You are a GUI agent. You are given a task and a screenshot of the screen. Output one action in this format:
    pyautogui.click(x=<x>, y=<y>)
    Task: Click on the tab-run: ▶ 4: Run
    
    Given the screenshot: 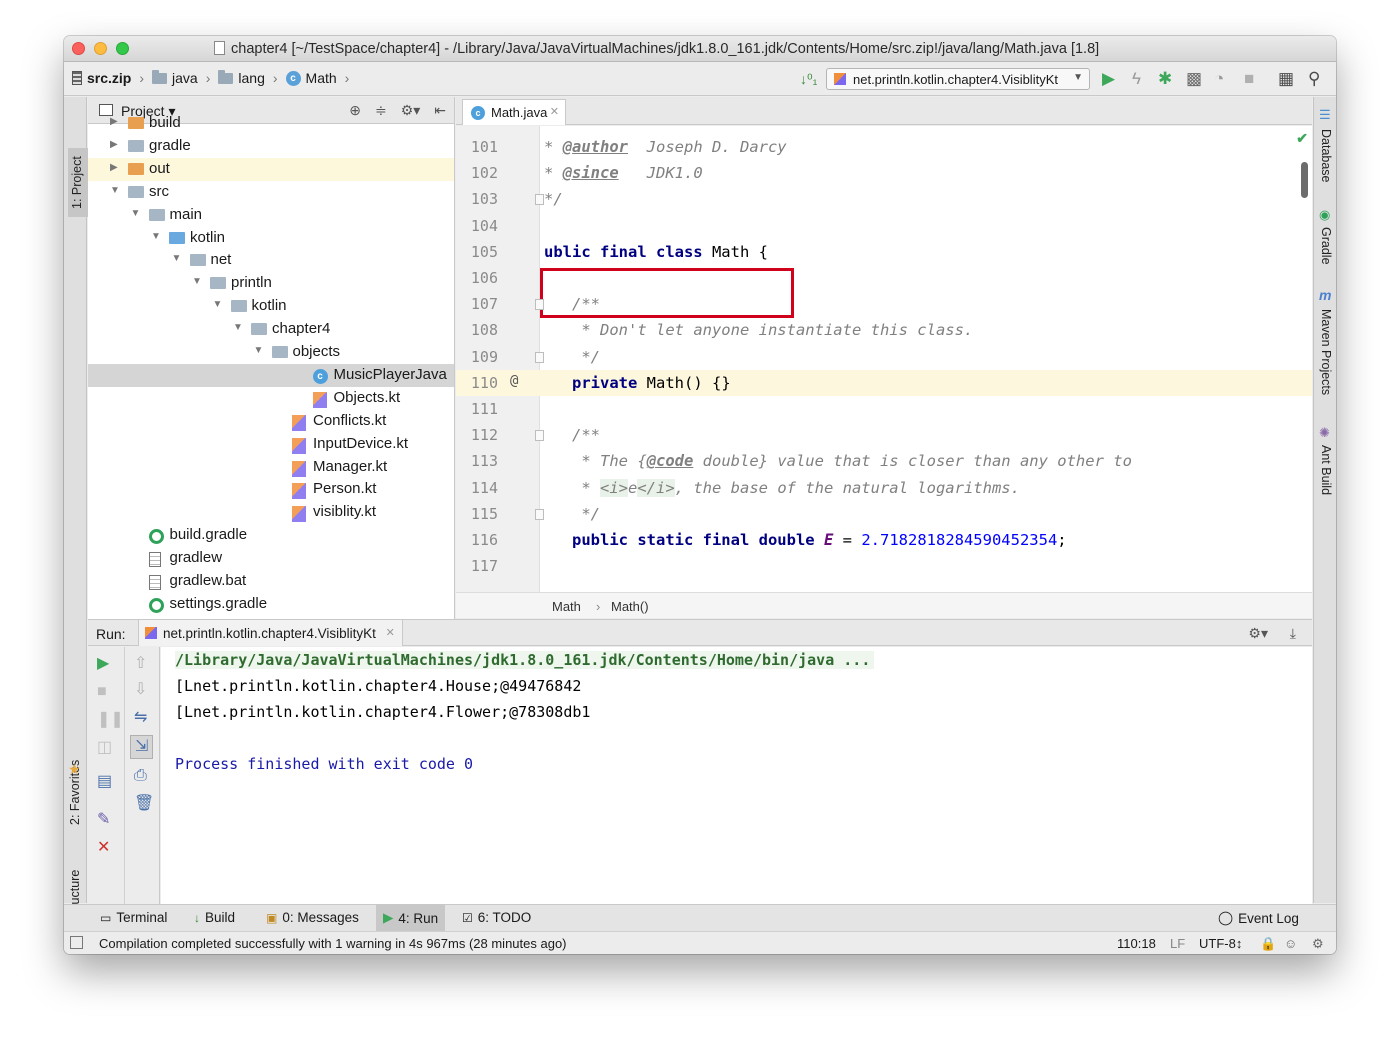 What is the action you would take?
    pyautogui.click(x=411, y=918)
    